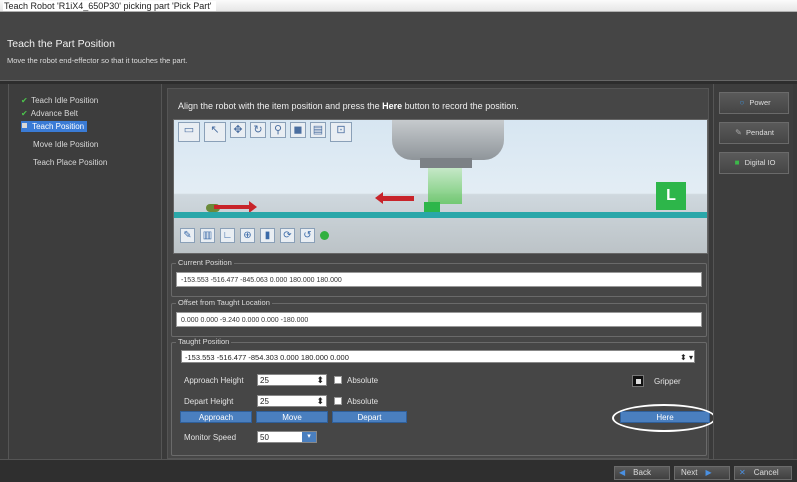  Describe the element at coordinates (338, 380) in the screenshot. I see `approach-absolute-checkbox` at that location.